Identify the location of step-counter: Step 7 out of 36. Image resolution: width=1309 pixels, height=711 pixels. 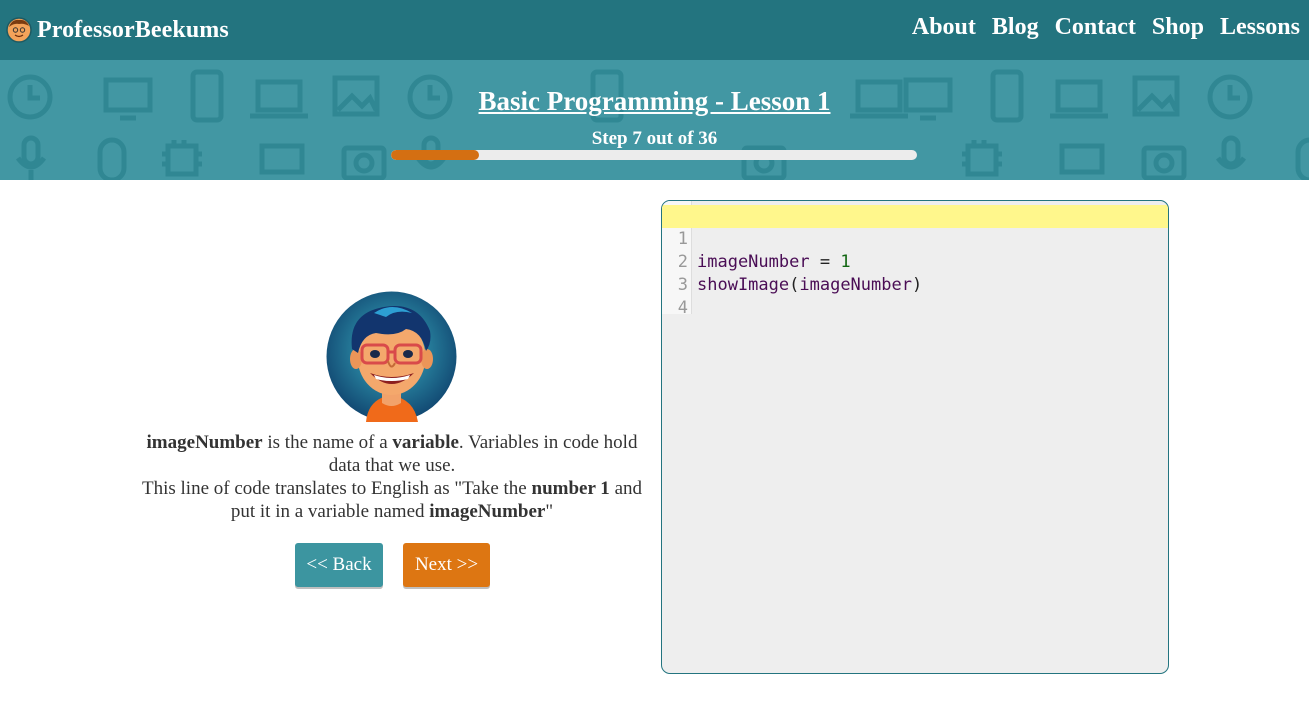
(654, 138).